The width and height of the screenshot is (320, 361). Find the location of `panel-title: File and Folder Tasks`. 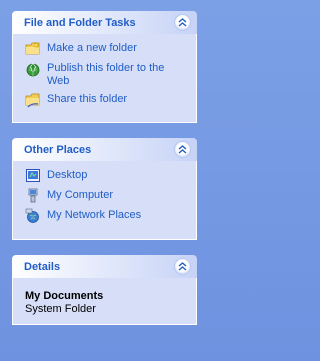

panel-title: File and Folder Tasks is located at coordinates (80, 22).